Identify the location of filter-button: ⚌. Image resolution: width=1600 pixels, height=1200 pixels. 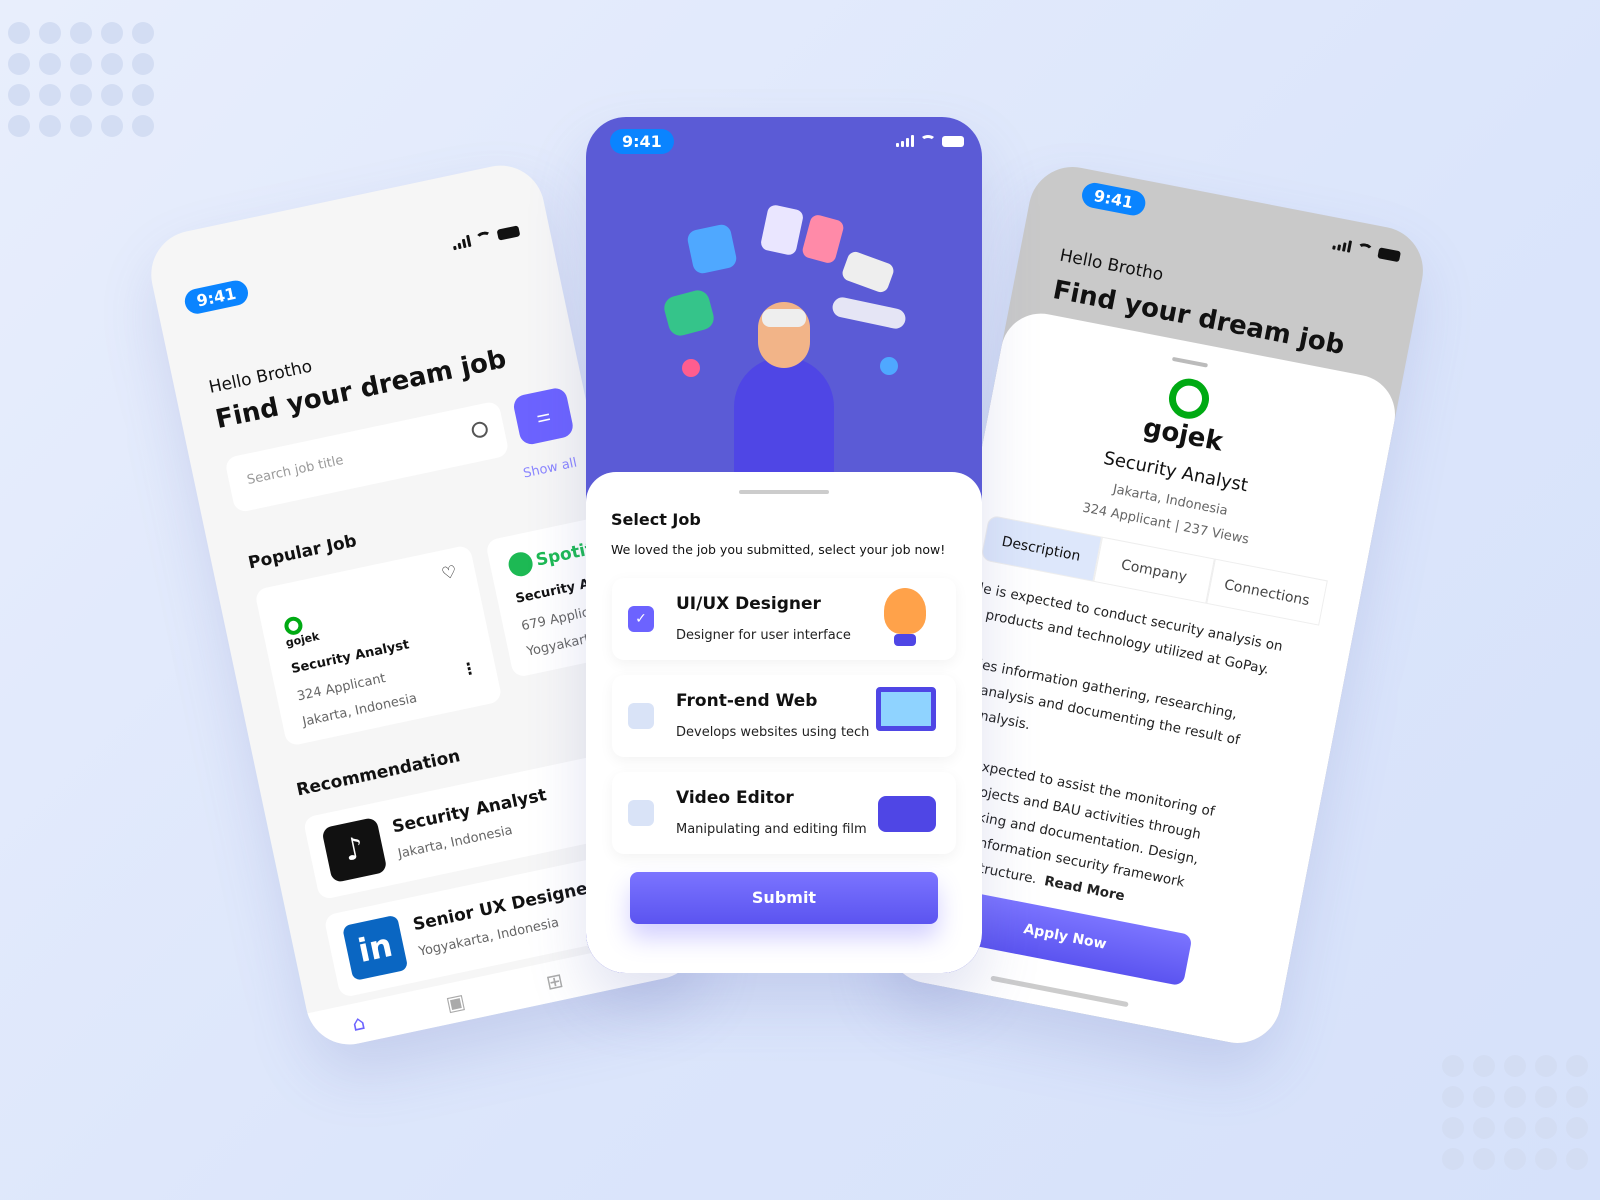
(543, 416).